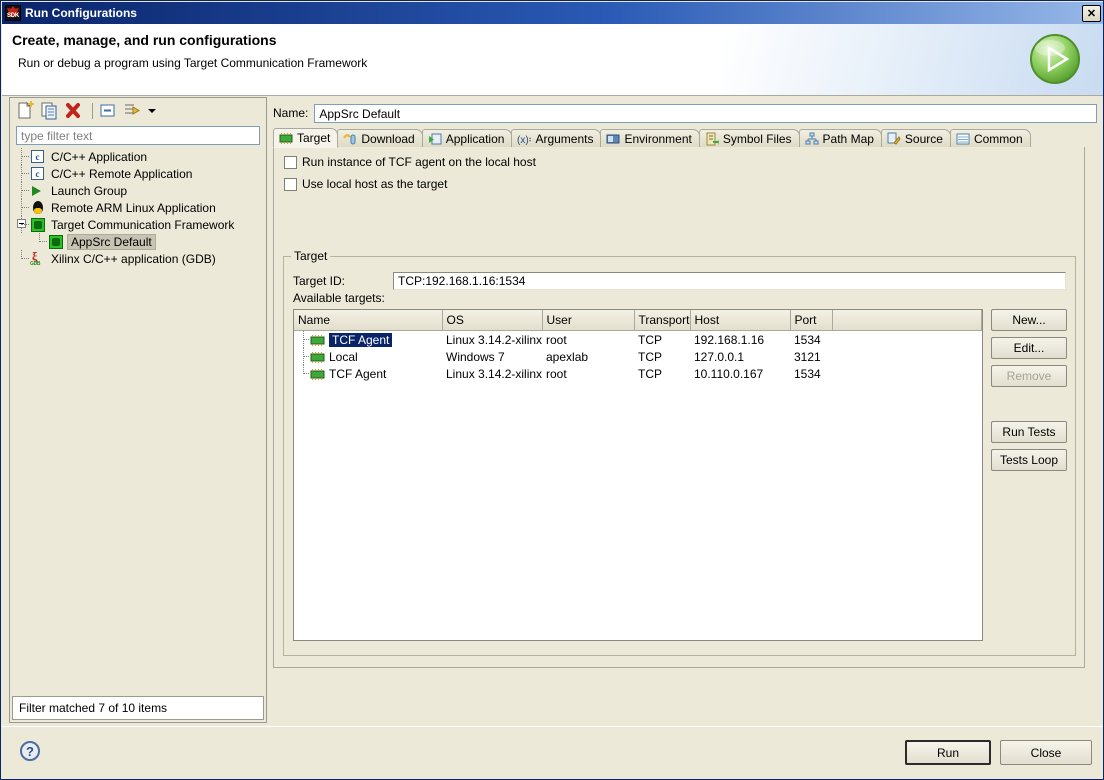 This screenshot has width=1104, height=780. Describe the element at coordinates (812, 139) in the screenshot. I see `path-map-icon` at that location.